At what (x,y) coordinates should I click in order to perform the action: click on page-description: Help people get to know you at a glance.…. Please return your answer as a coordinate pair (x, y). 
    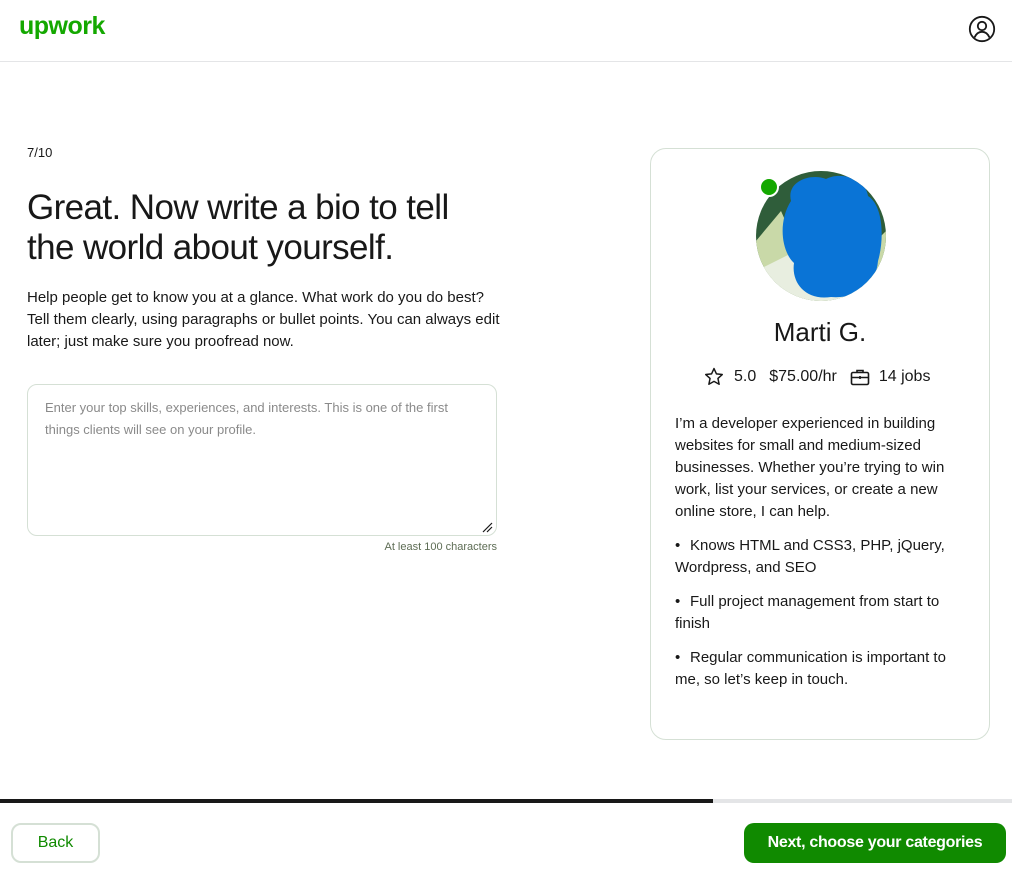
    Looking at the image, I should click on (263, 319).